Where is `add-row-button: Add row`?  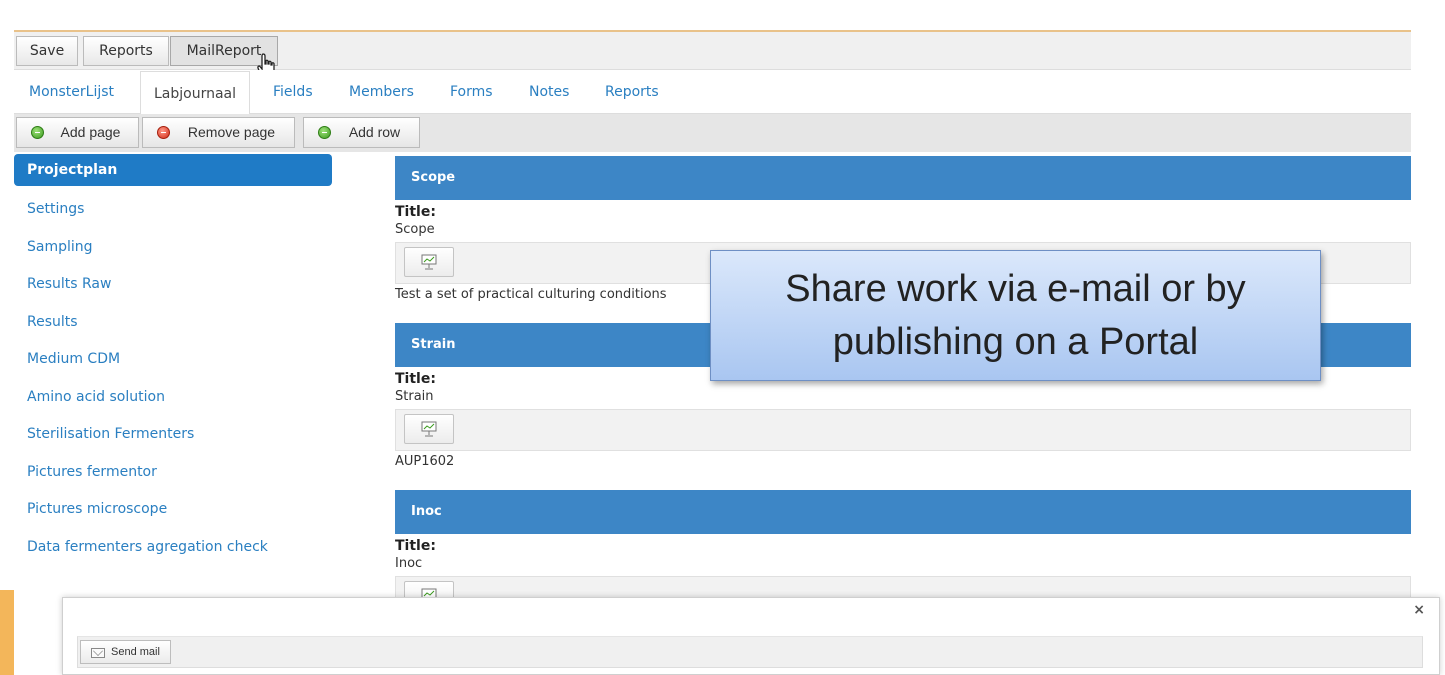
add-row-button: Add row is located at coordinates (361, 132).